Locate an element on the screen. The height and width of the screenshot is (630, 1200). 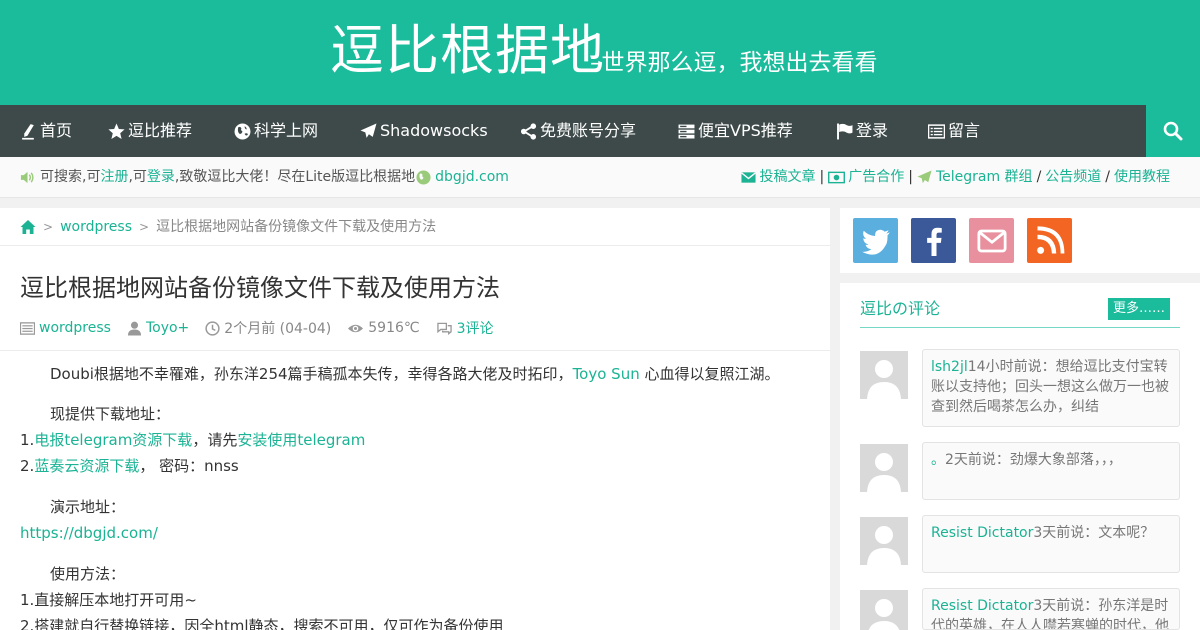
download-item: 2.蓝奏云资源下载， 密码：nnss is located at coordinates (129, 466).